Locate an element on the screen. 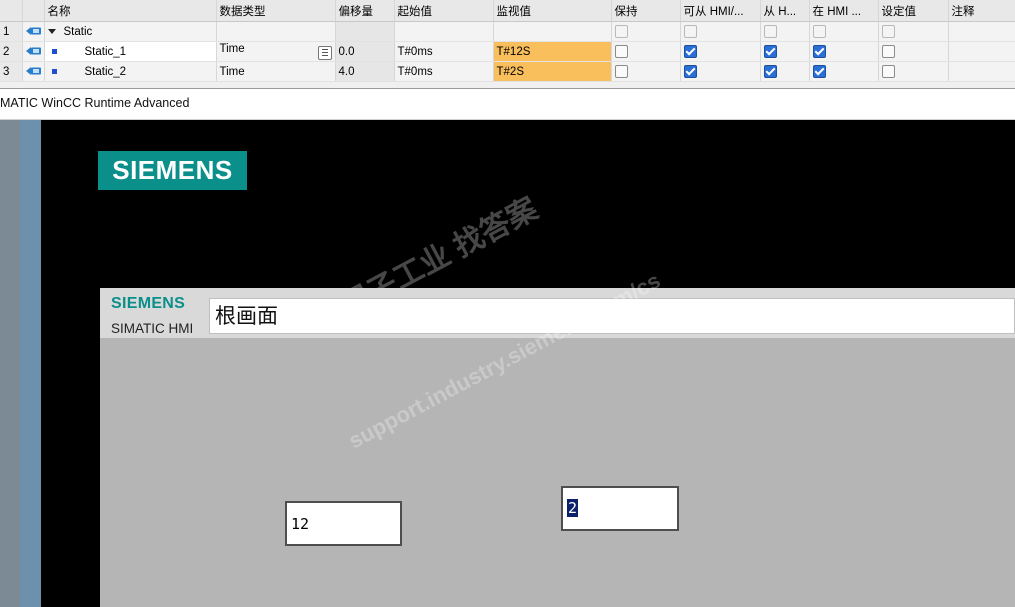  monitor-value-cell: T#2S is located at coordinates (552, 71).